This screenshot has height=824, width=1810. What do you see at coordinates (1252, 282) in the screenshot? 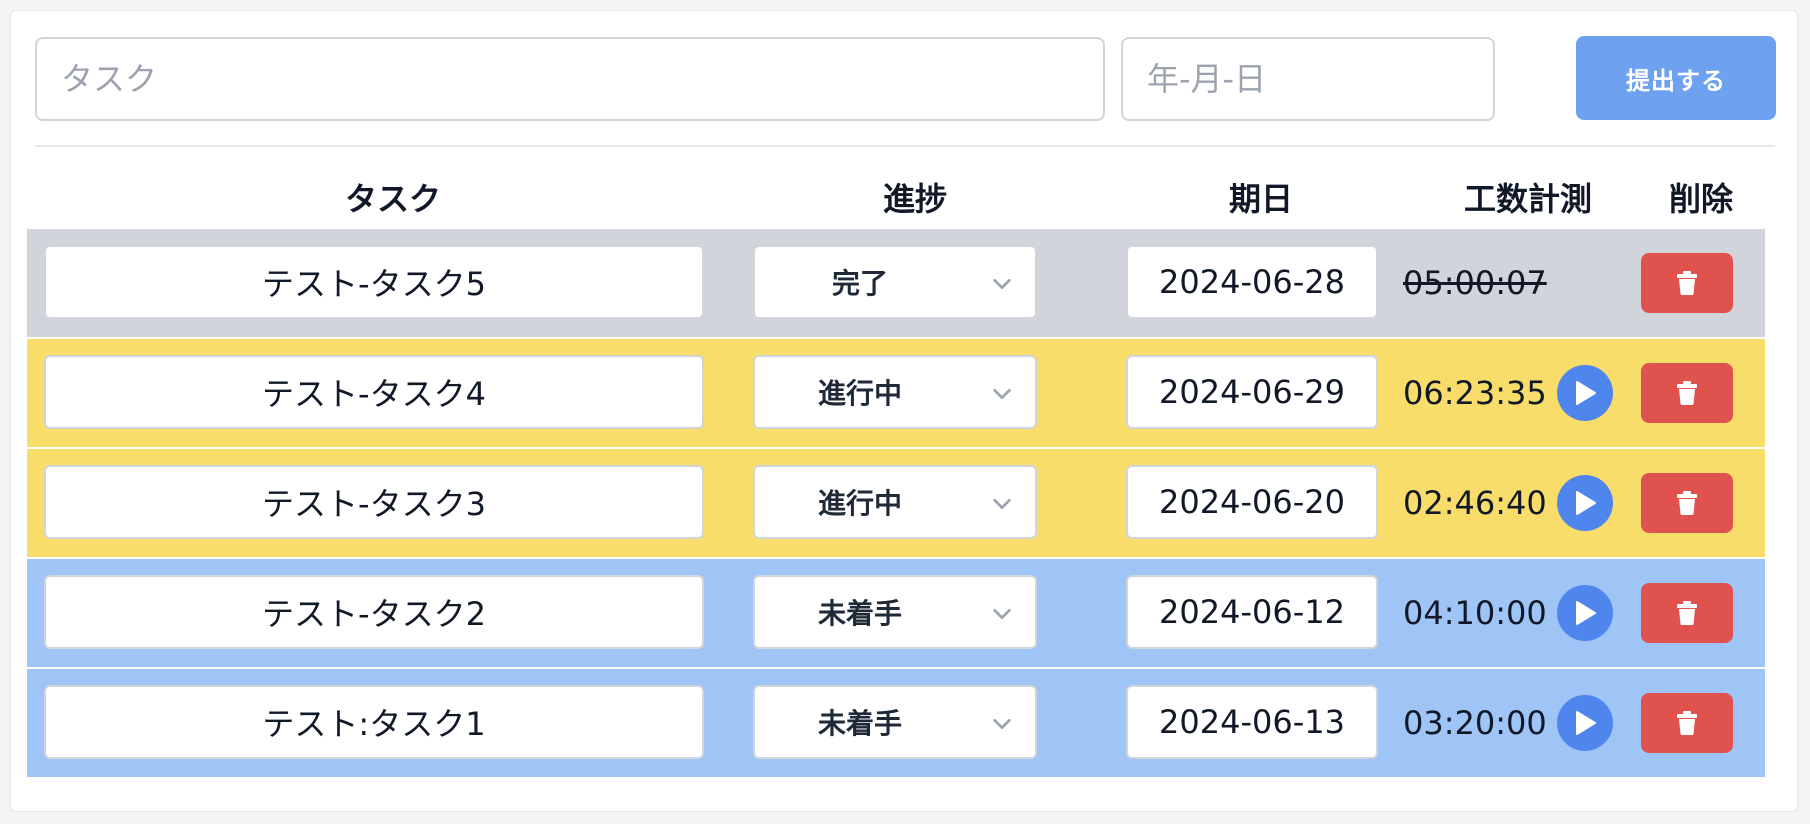
I see `due-date-field: 2024-06-28` at bounding box center [1252, 282].